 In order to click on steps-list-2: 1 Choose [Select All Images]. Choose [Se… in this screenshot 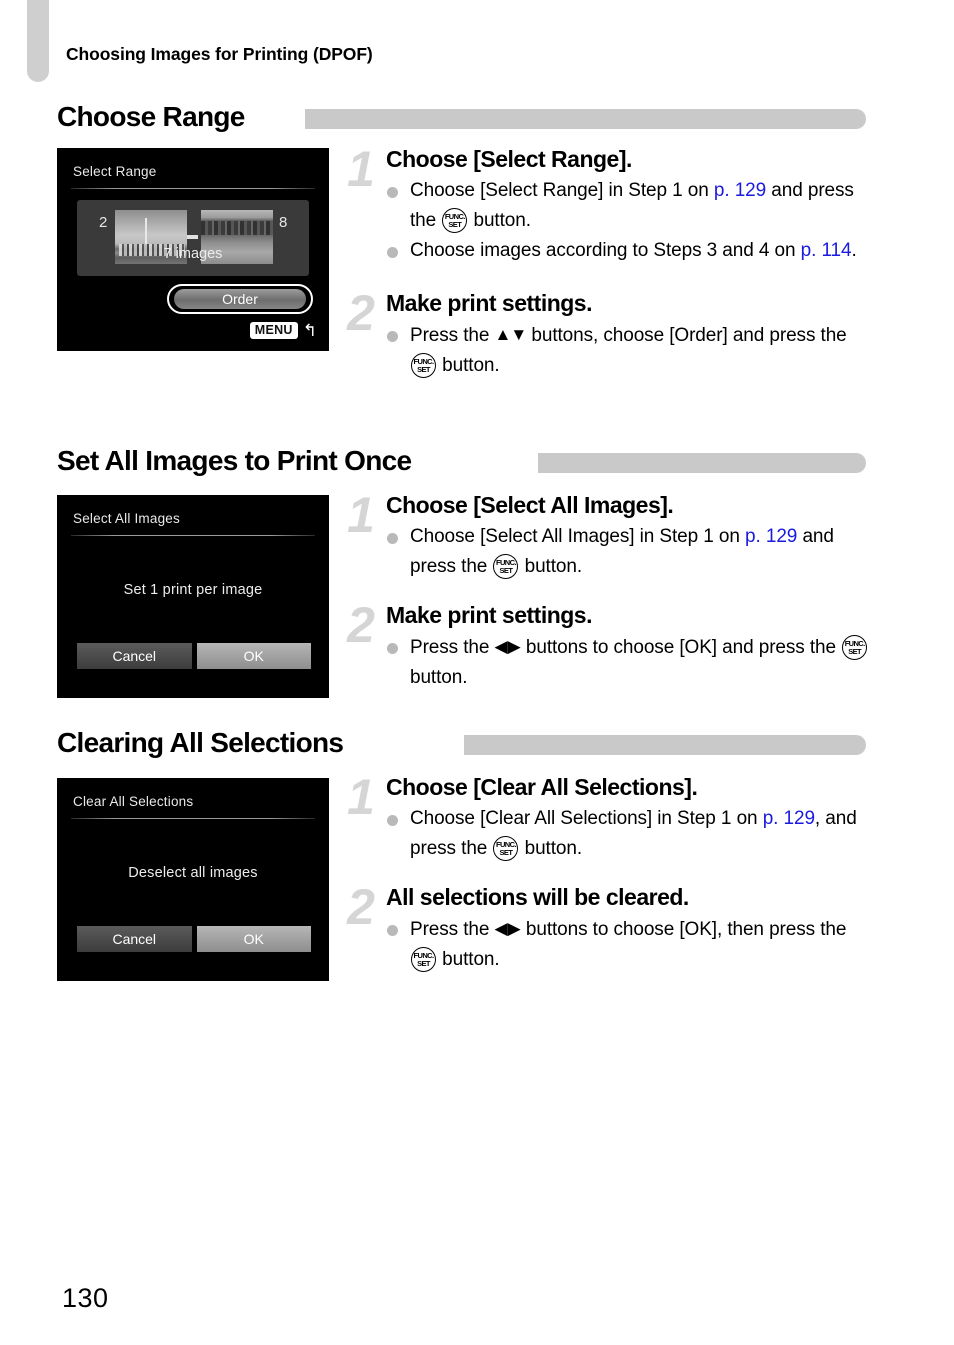, I will do `click(608, 593)`.